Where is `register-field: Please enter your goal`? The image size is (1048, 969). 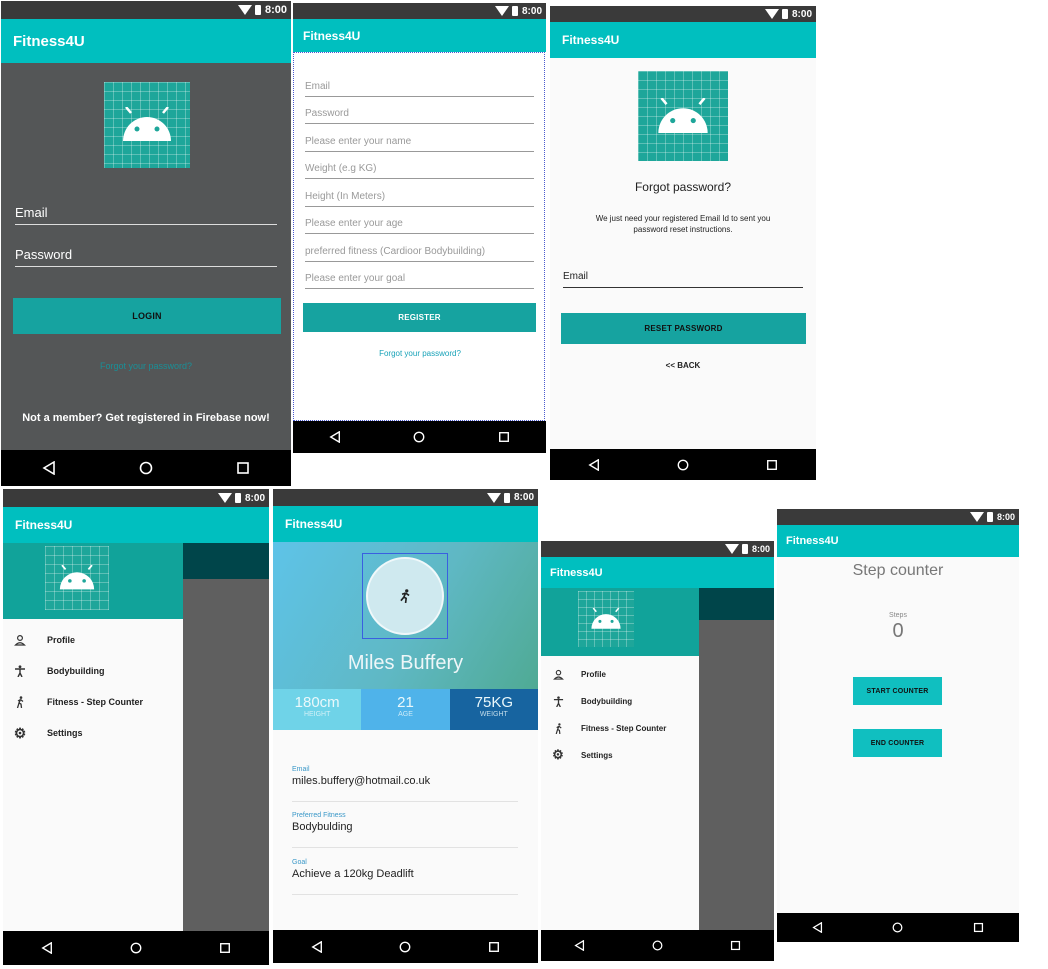
register-field: Please enter your goal is located at coordinates (419, 281).